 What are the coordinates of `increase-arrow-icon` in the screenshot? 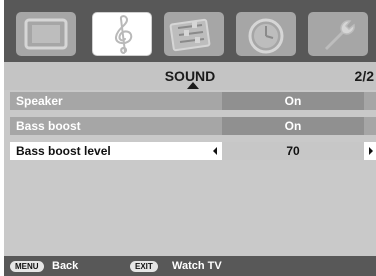 It's located at (371, 151).